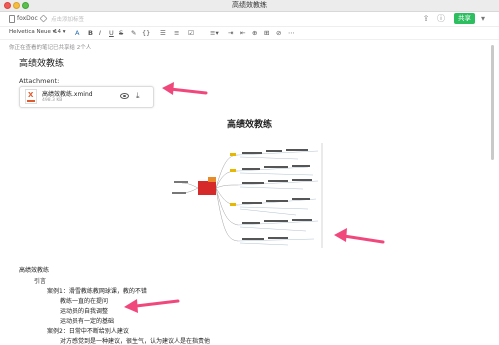  Describe the element at coordinates (100, 33) in the screenshot. I see `italic-button: I` at that location.